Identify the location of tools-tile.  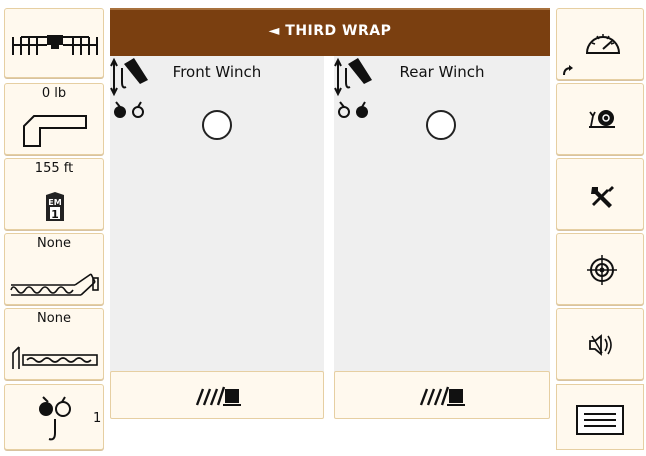
(600, 194).